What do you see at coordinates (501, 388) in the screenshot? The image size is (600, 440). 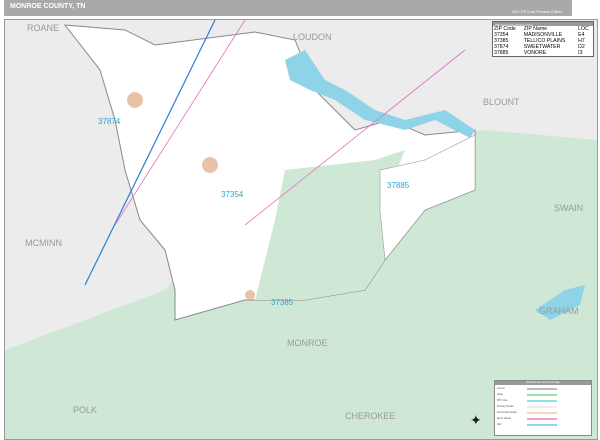 I see `legend-item: County` at bounding box center [501, 388].